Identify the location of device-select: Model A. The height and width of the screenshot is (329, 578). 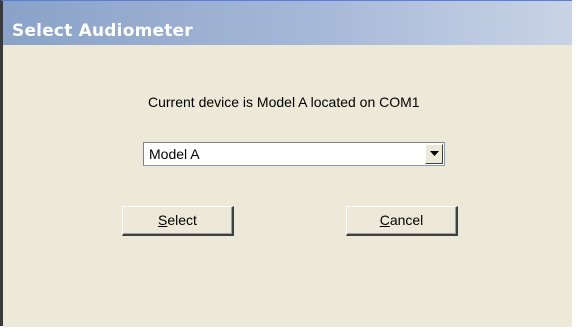
(294, 154).